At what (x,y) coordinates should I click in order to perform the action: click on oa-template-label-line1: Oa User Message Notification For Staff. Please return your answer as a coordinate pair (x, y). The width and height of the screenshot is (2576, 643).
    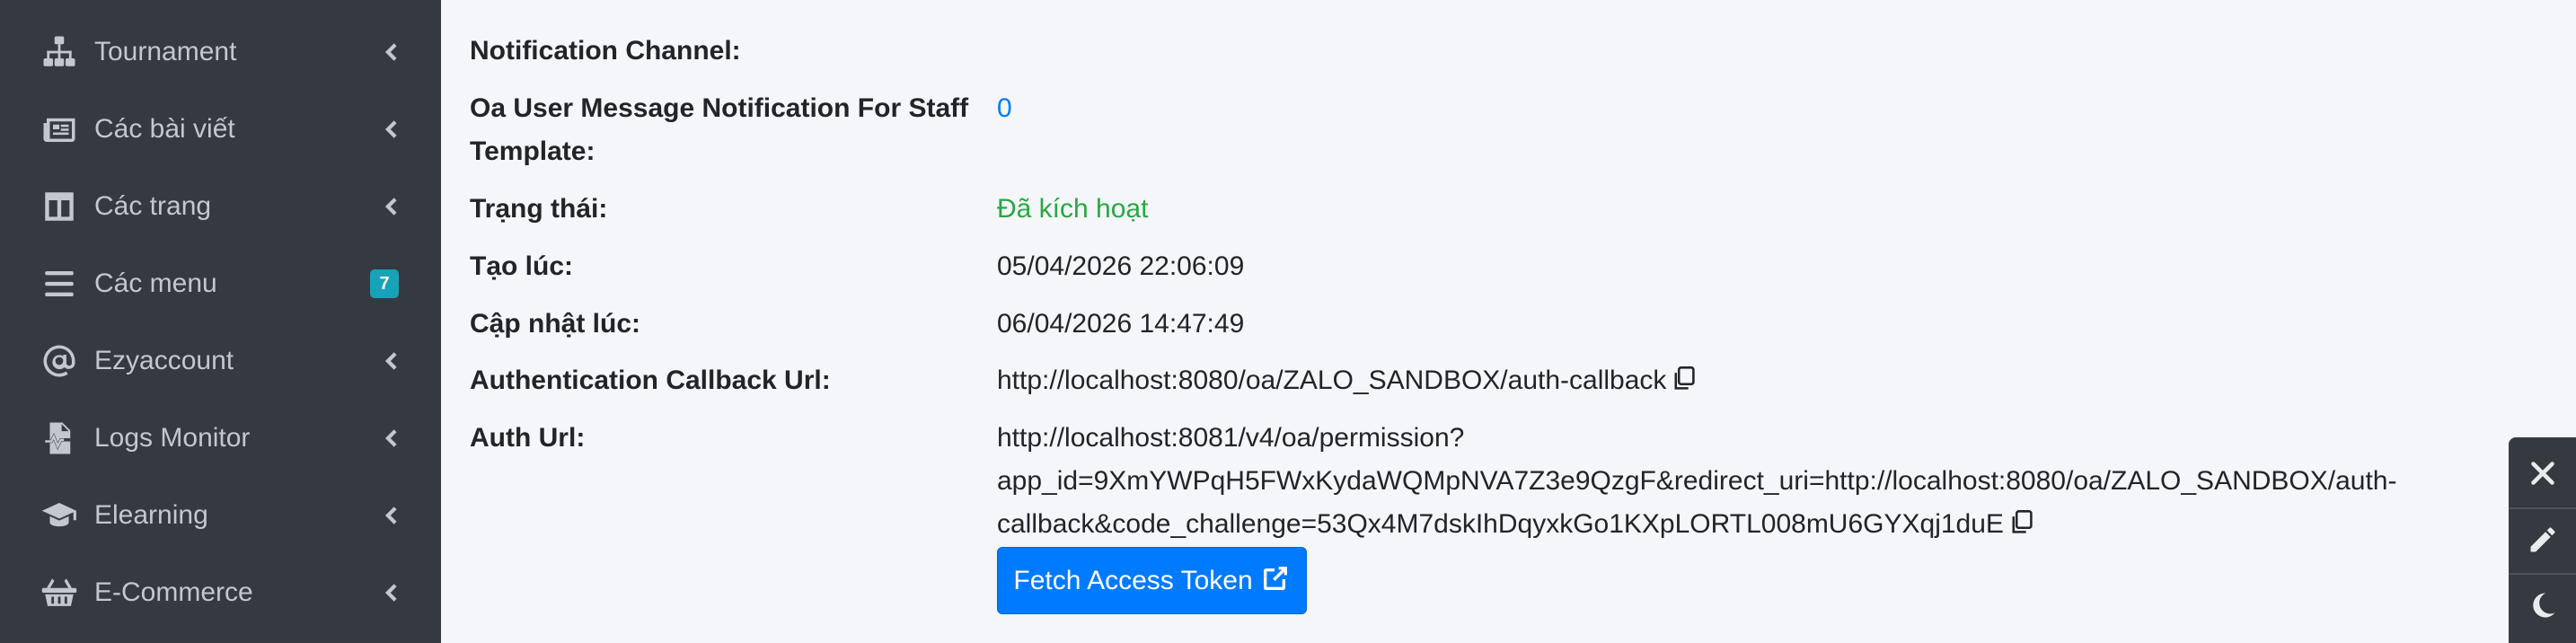
    Looking at the image, I should click on (719, 108).